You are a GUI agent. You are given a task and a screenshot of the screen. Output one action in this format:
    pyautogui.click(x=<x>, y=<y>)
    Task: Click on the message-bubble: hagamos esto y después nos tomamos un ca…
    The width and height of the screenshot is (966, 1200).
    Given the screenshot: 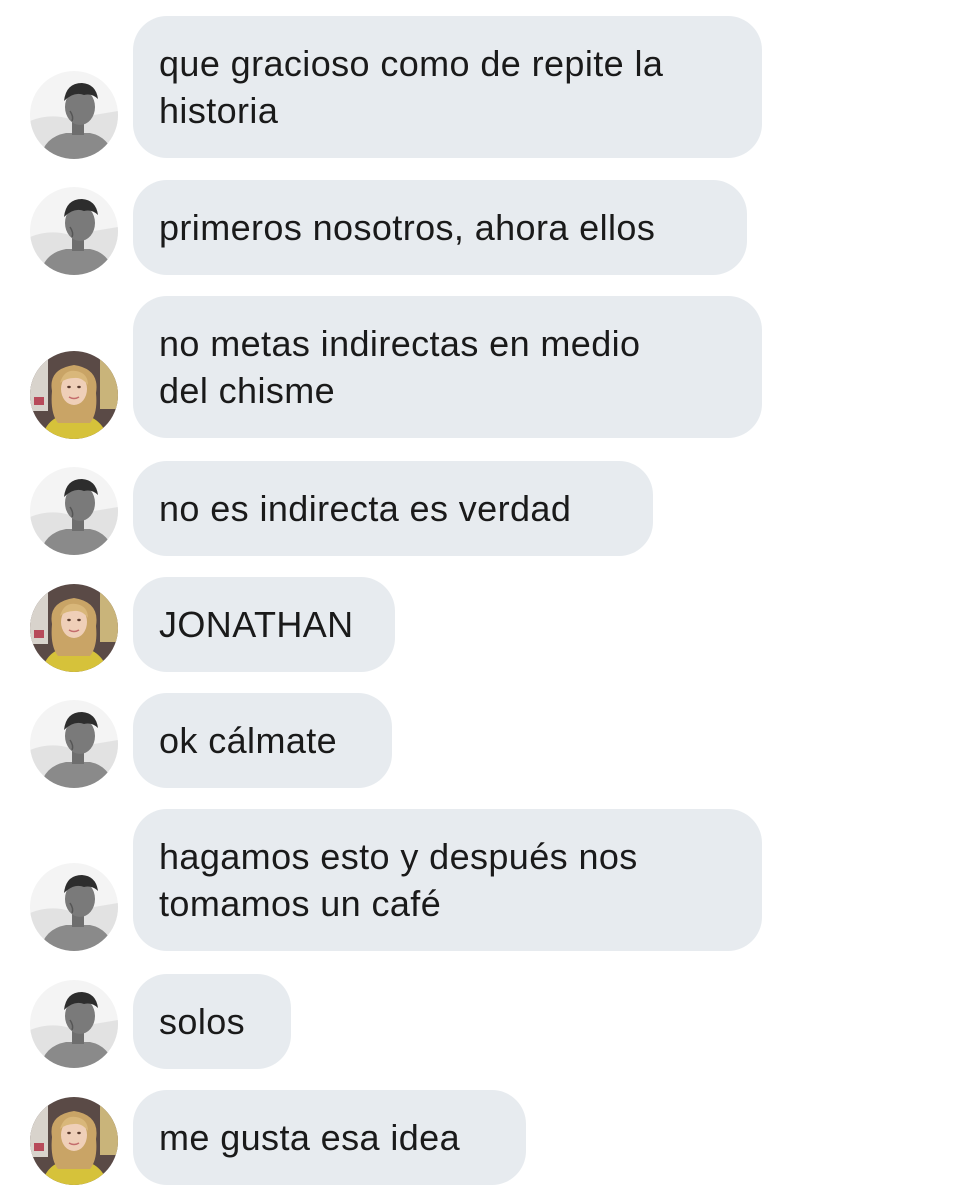 What is the action you would take?
    pyautogui.click(x=447, y=880)
    